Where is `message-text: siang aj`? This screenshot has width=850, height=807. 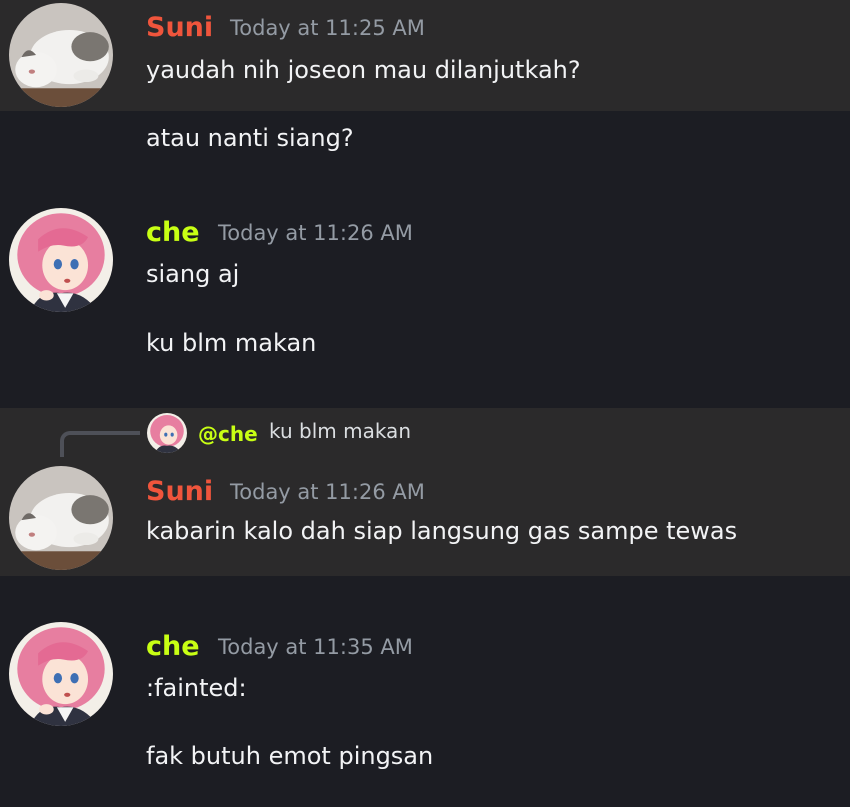
message-text: siang aj is located at coordinates (193, 274).